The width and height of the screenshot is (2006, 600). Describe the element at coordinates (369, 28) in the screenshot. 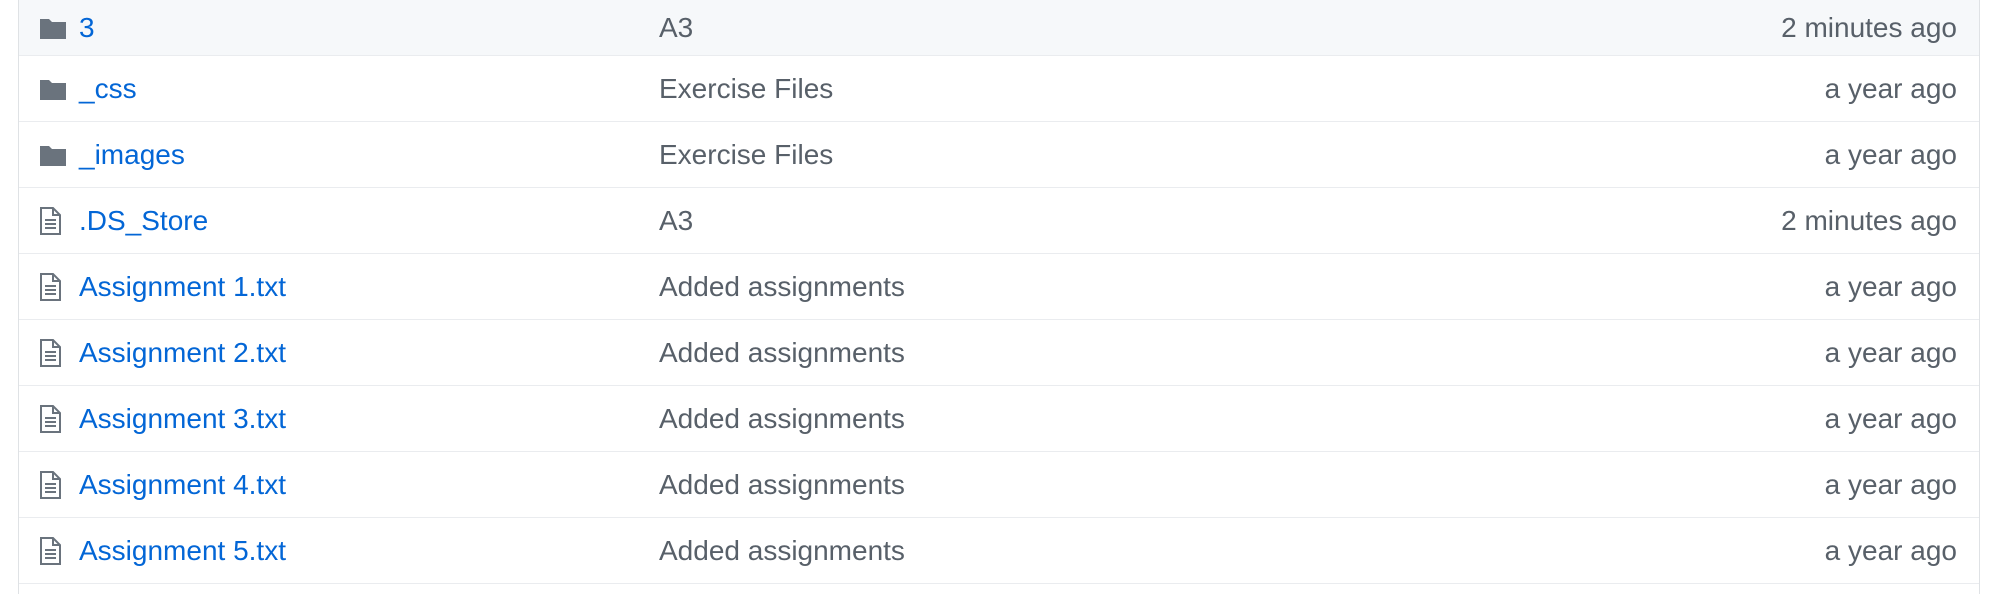

I see `file-name-link: 3` at that location.